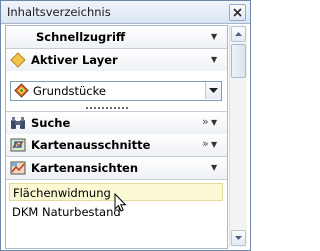 The height and width of the screenshot is (251, 320). I want to click on section-kartenansichten: Kartenansichten ▼, so click(116, 168).